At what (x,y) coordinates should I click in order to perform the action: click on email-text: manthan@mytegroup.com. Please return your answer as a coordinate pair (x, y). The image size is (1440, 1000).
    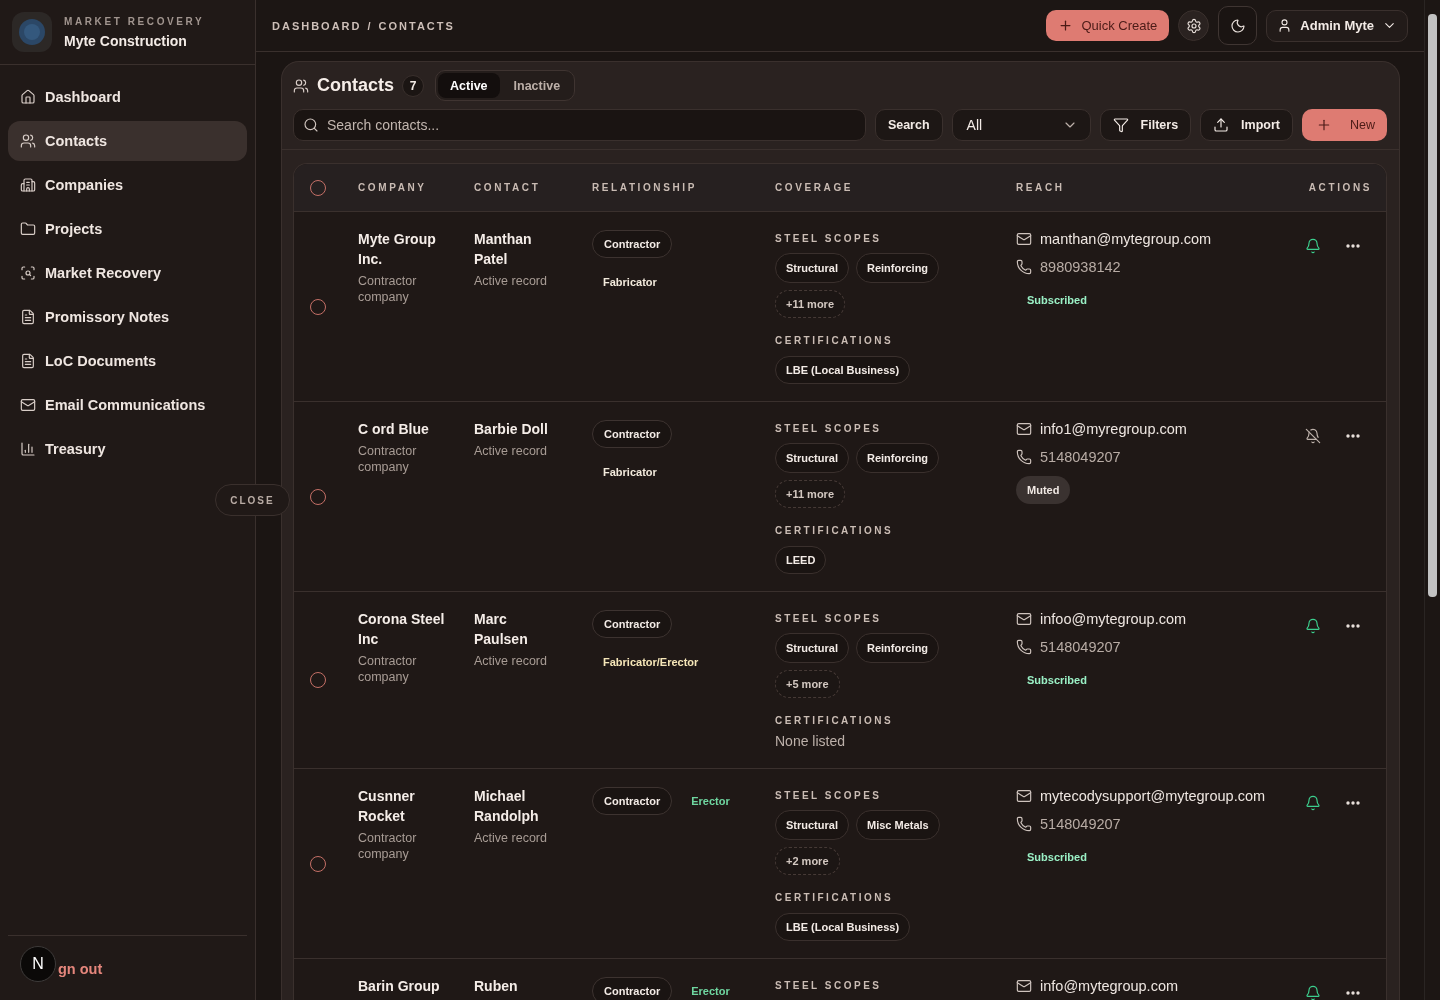
    Looking at the image, I should click on (1126, 239).